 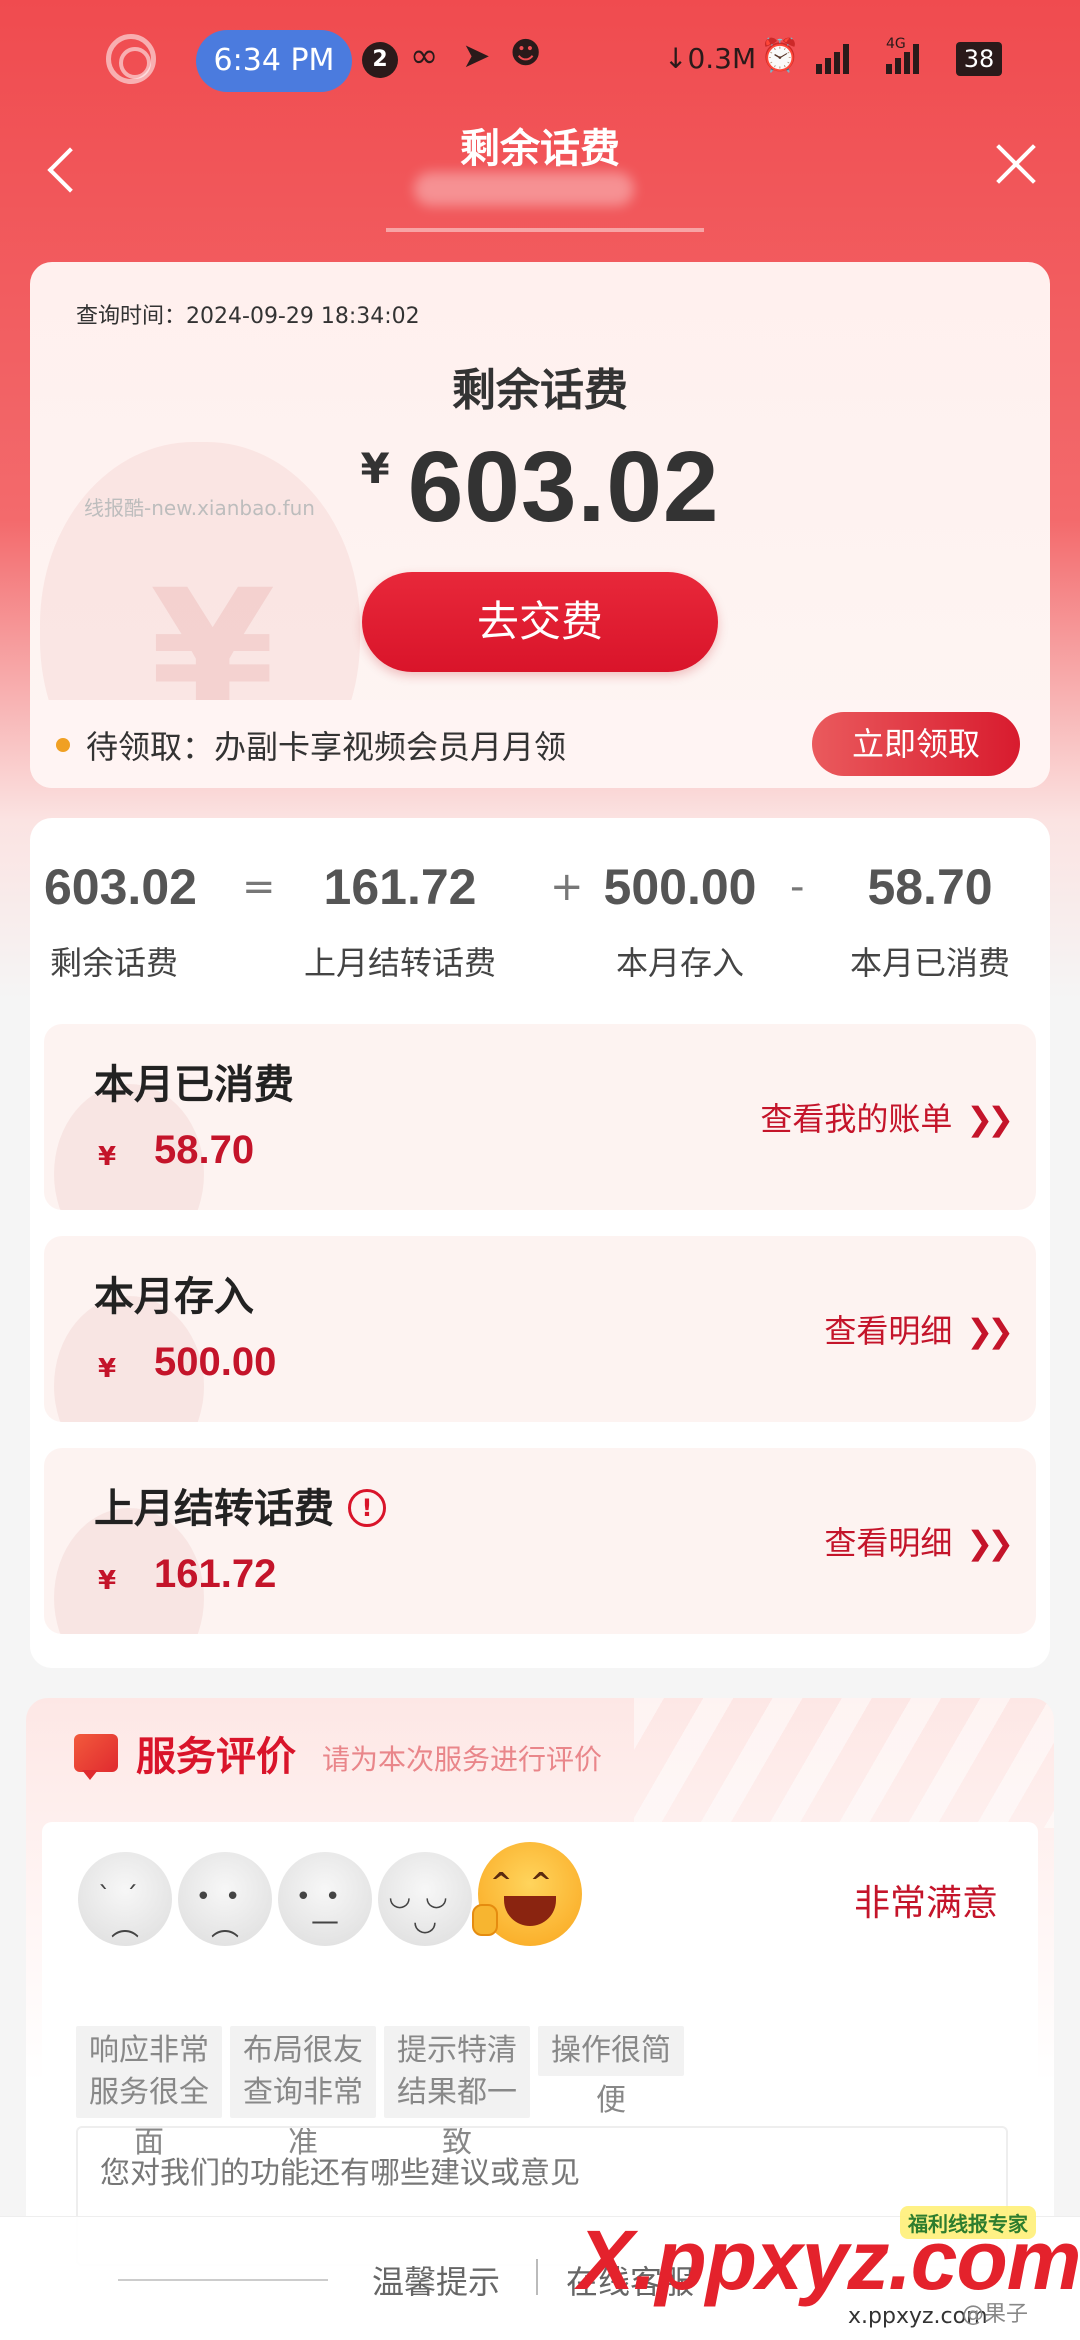 What do you see at coordinates (844, 1763) in the screenshot?
I see `decorative-stripes` at bounding box center [844, 1763].